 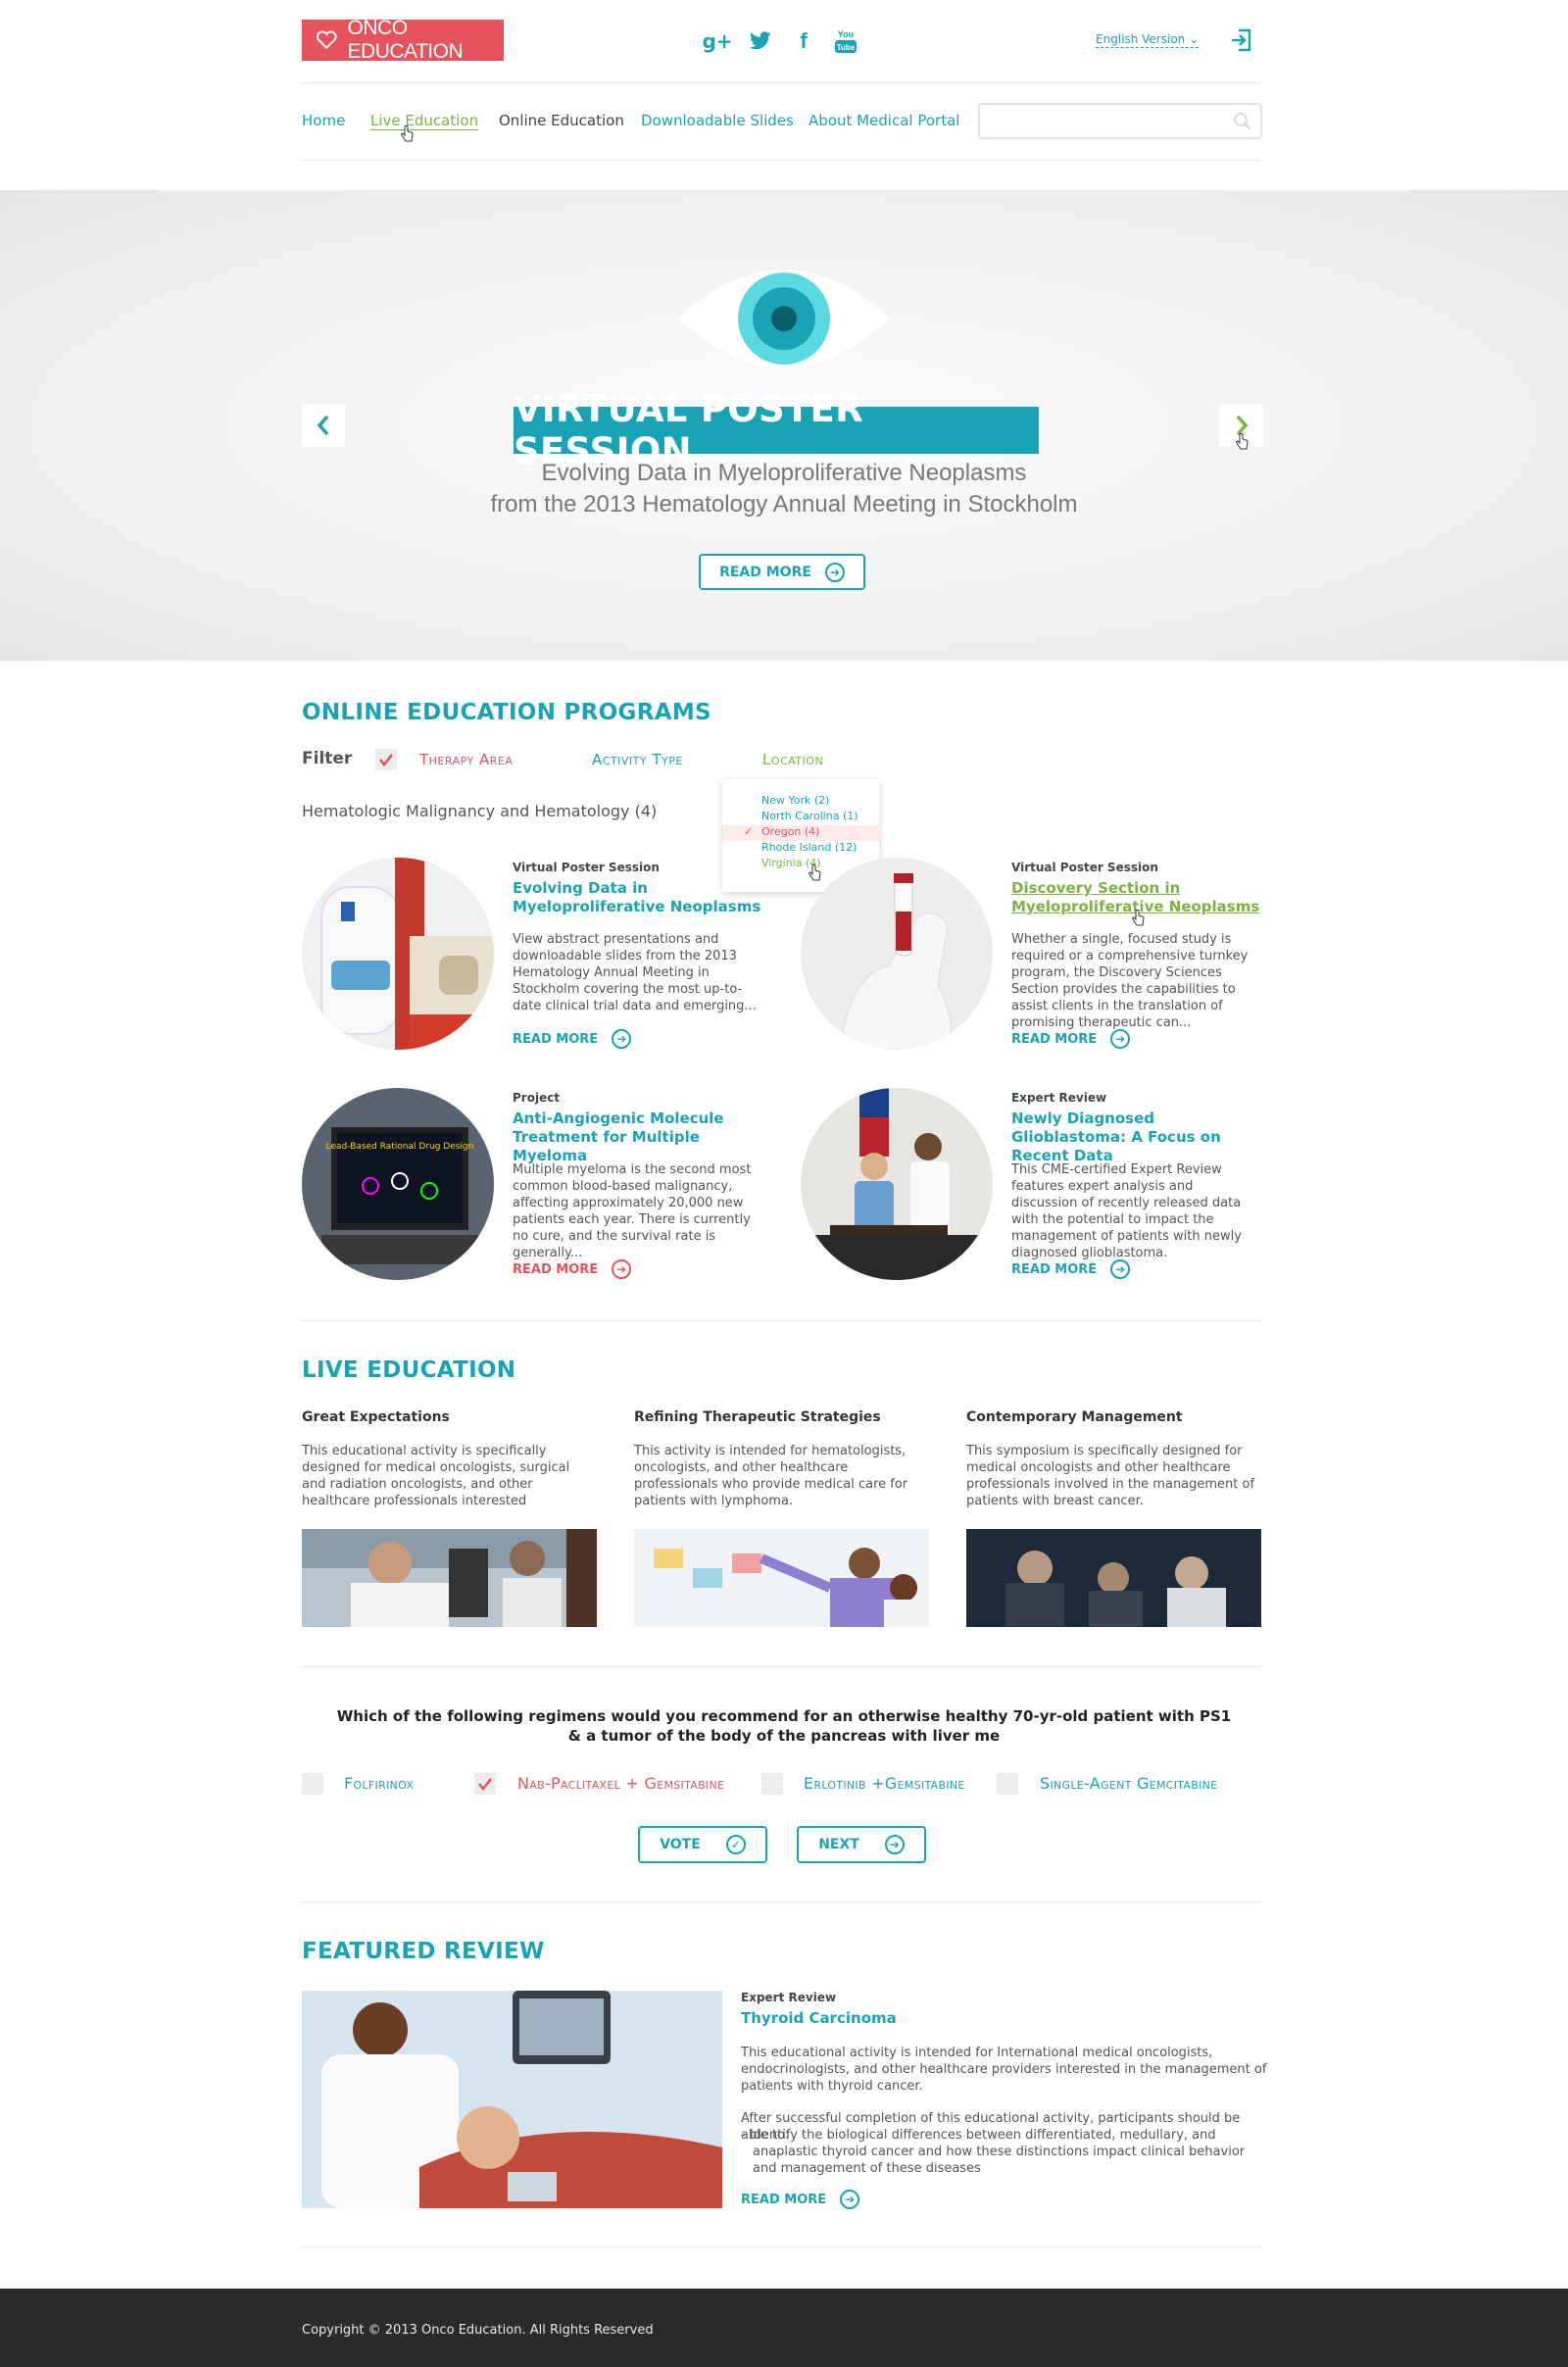 I want to click on filter-location: Location, so click(x=793, y=760).